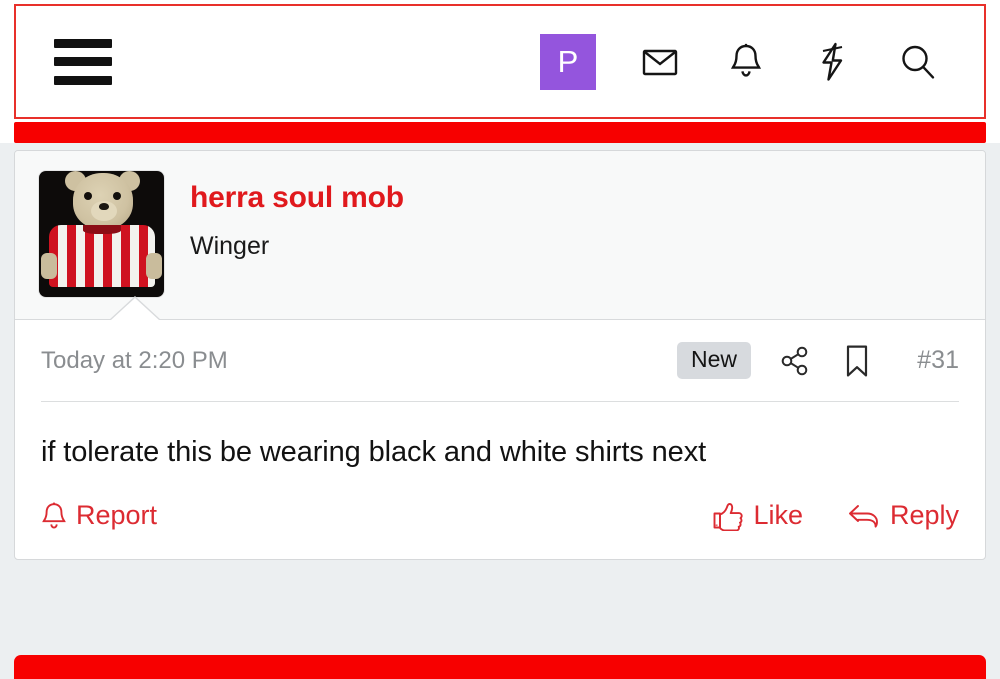  What do you see at coordinates (104, 206) in the screenshot?
I see `bear-nose-icon` at bounding box center [104, 206].